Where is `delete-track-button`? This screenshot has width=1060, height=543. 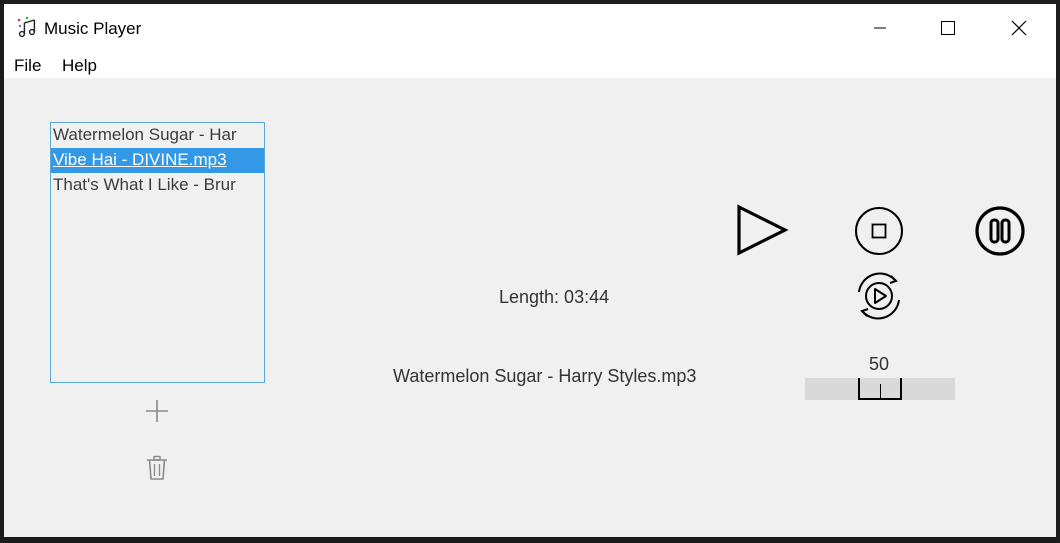 delete-track-button is located at coordinates (157, 468).